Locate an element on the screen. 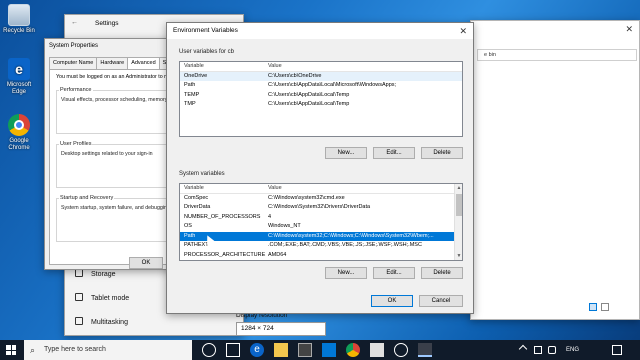 Image resolution: width=640 pixels, height=360 pixels. sidebar-item-storage: Storage is located at coordinates (95, 273).